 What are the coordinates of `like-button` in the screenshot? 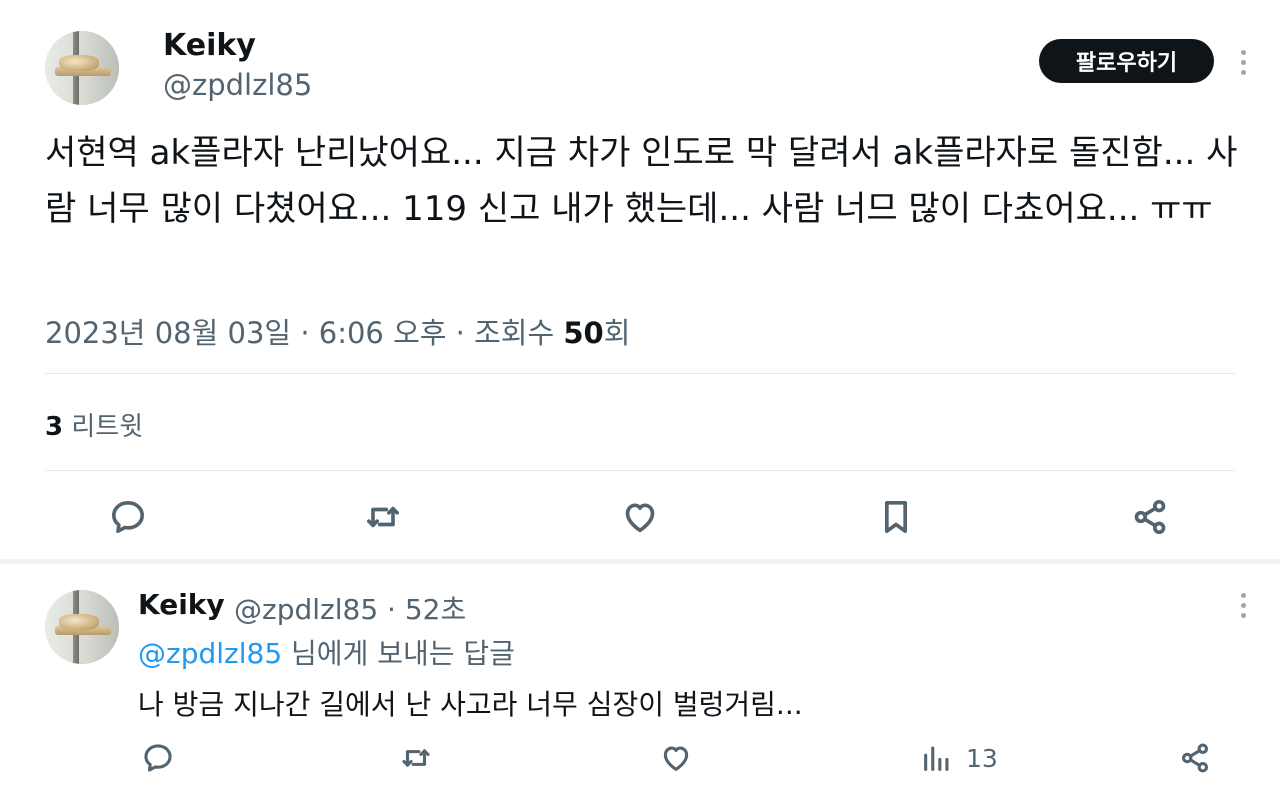 It's located at (640, 517).